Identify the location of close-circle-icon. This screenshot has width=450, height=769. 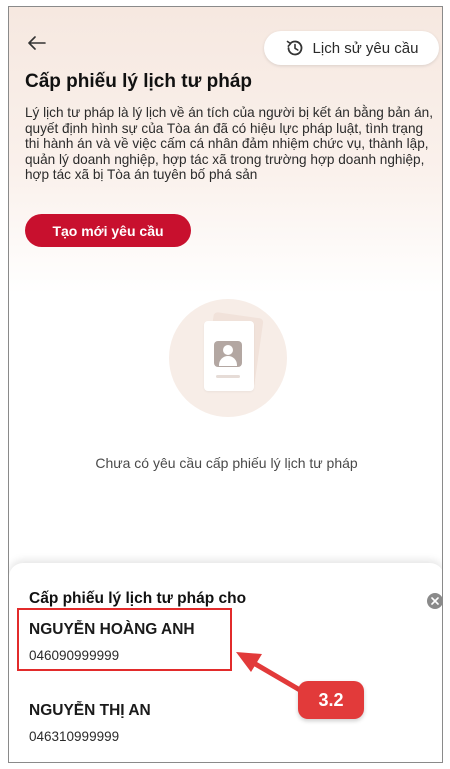
(435, 601).